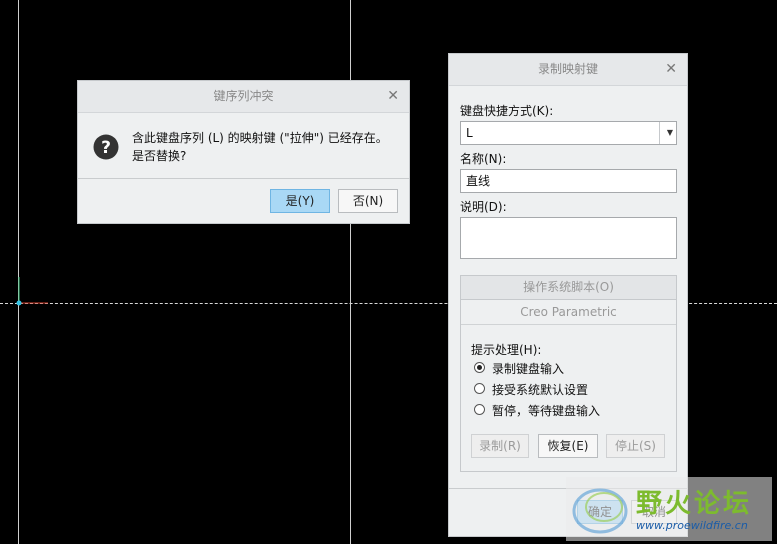 The height and width of the screenshot is (544, 777). Describe the element at coordinates (500, 446) in the screenshot. I see `record-button: 录制(R)` at that location.